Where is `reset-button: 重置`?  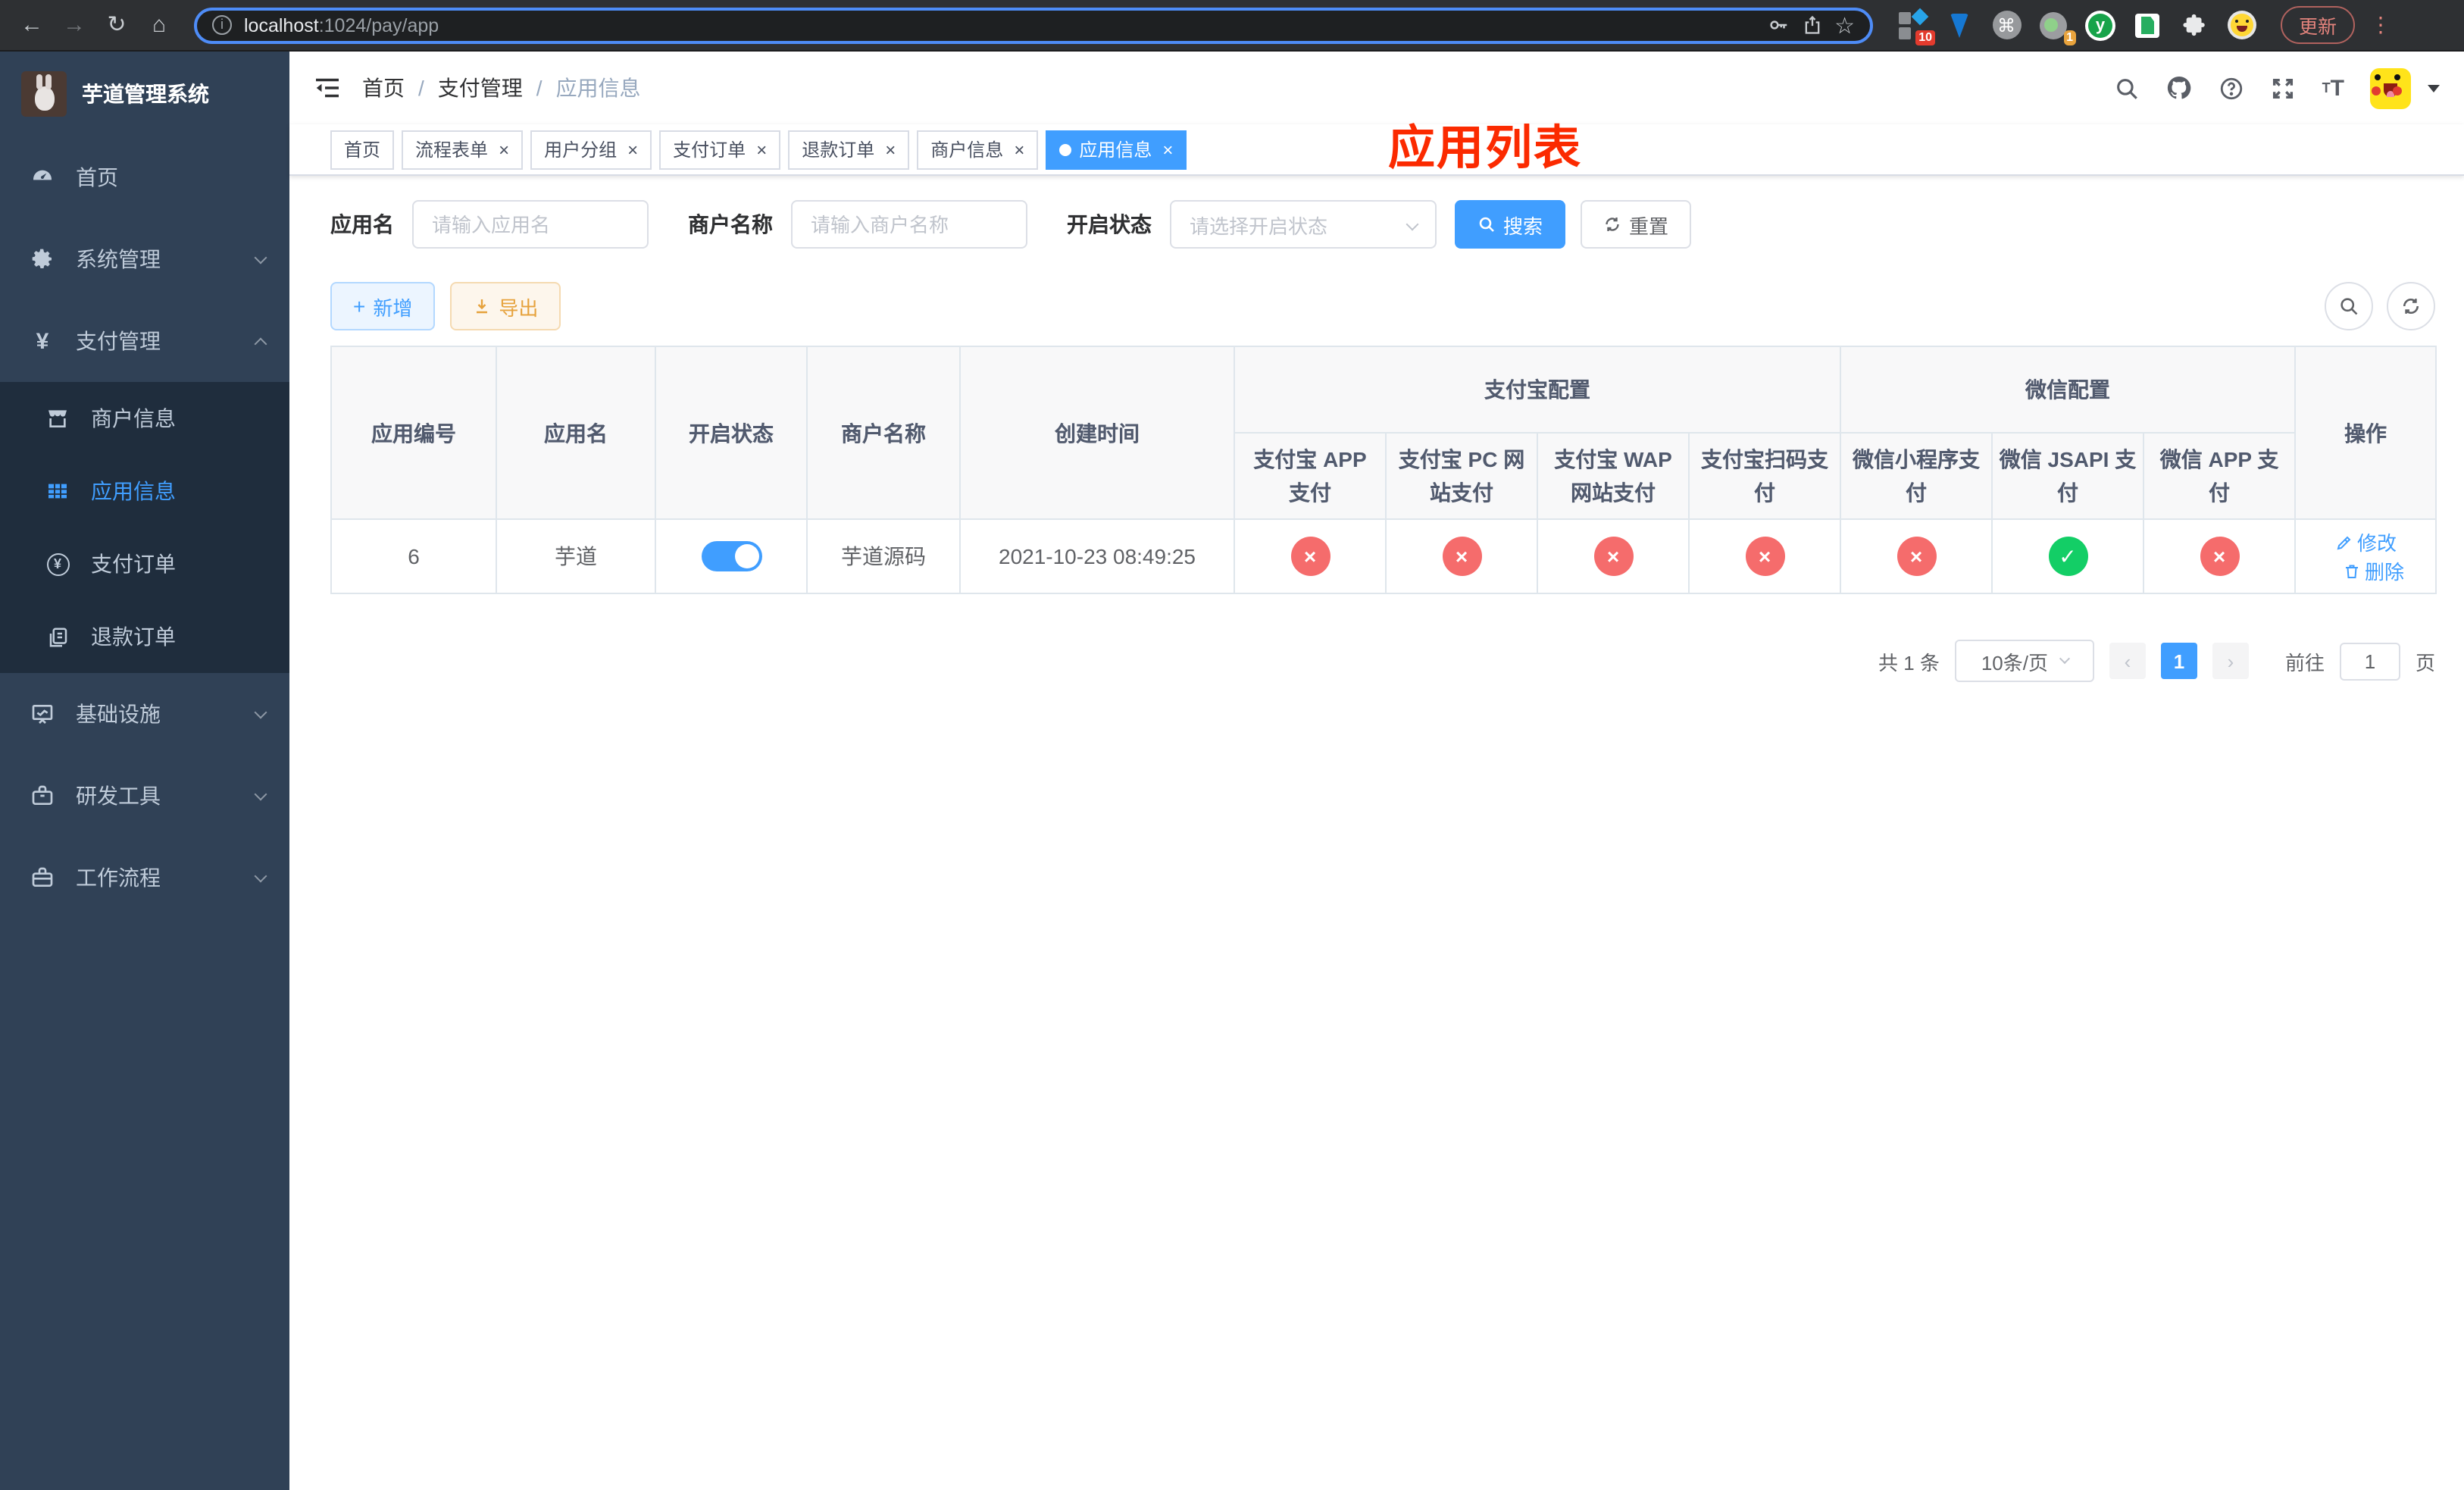
reset-button: 重置 is located at coordinates (1636, 224).